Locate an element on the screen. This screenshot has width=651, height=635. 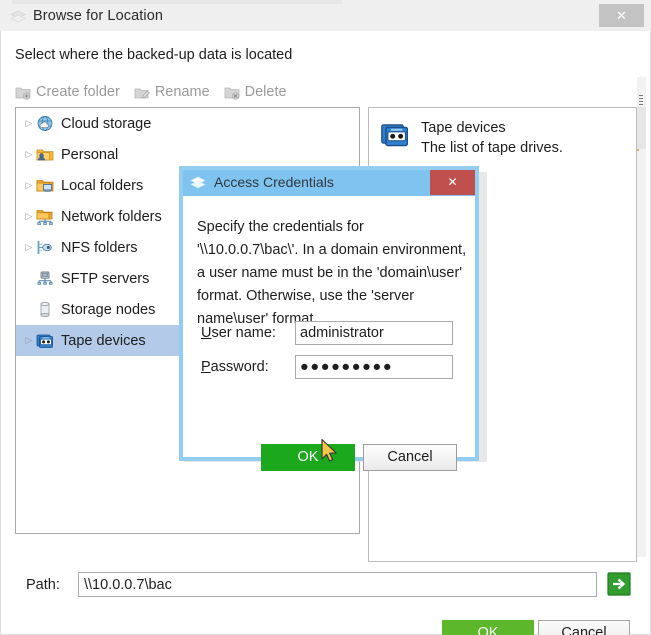
nfs-folder-icon is located at coordinates (45, 247).